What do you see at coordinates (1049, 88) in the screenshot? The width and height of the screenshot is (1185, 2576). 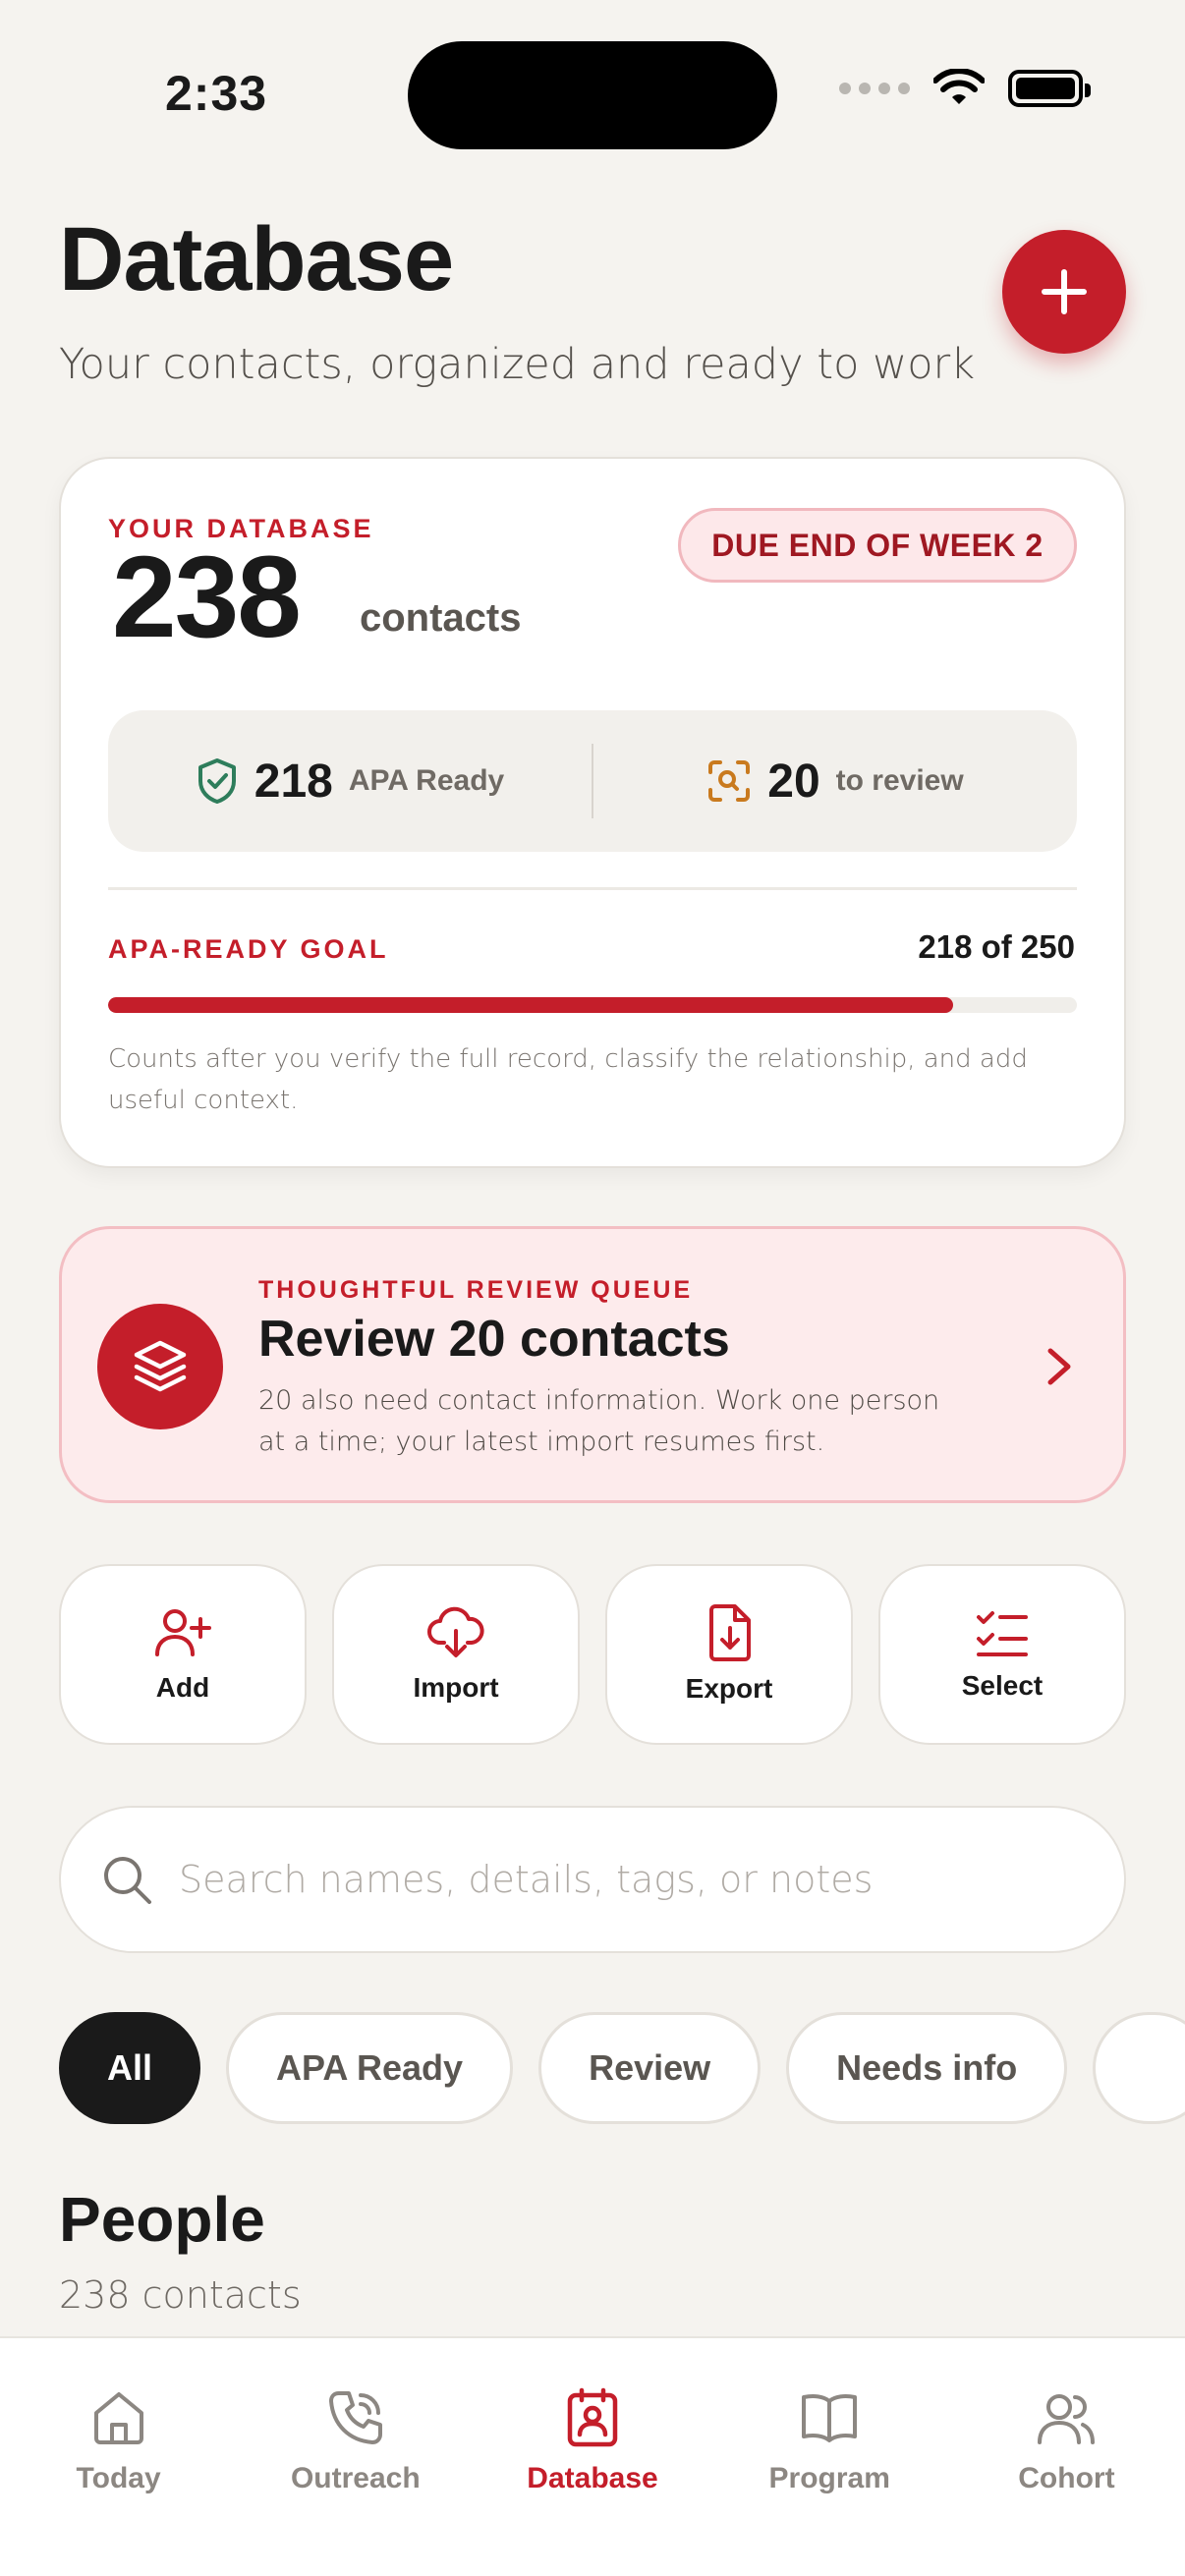 I see `battery-icon` at bounding box center [1049, 88].